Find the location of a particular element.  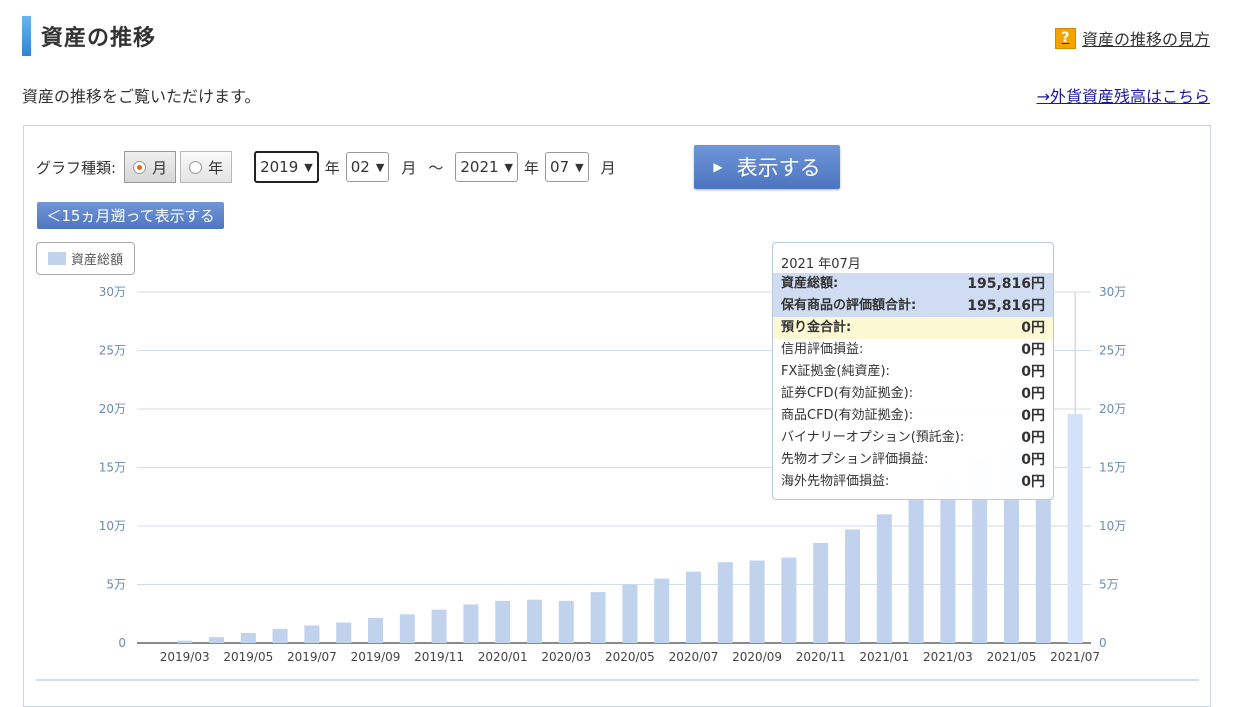

x-tick-label: 2020/05 is located at coordinates (630, 657).